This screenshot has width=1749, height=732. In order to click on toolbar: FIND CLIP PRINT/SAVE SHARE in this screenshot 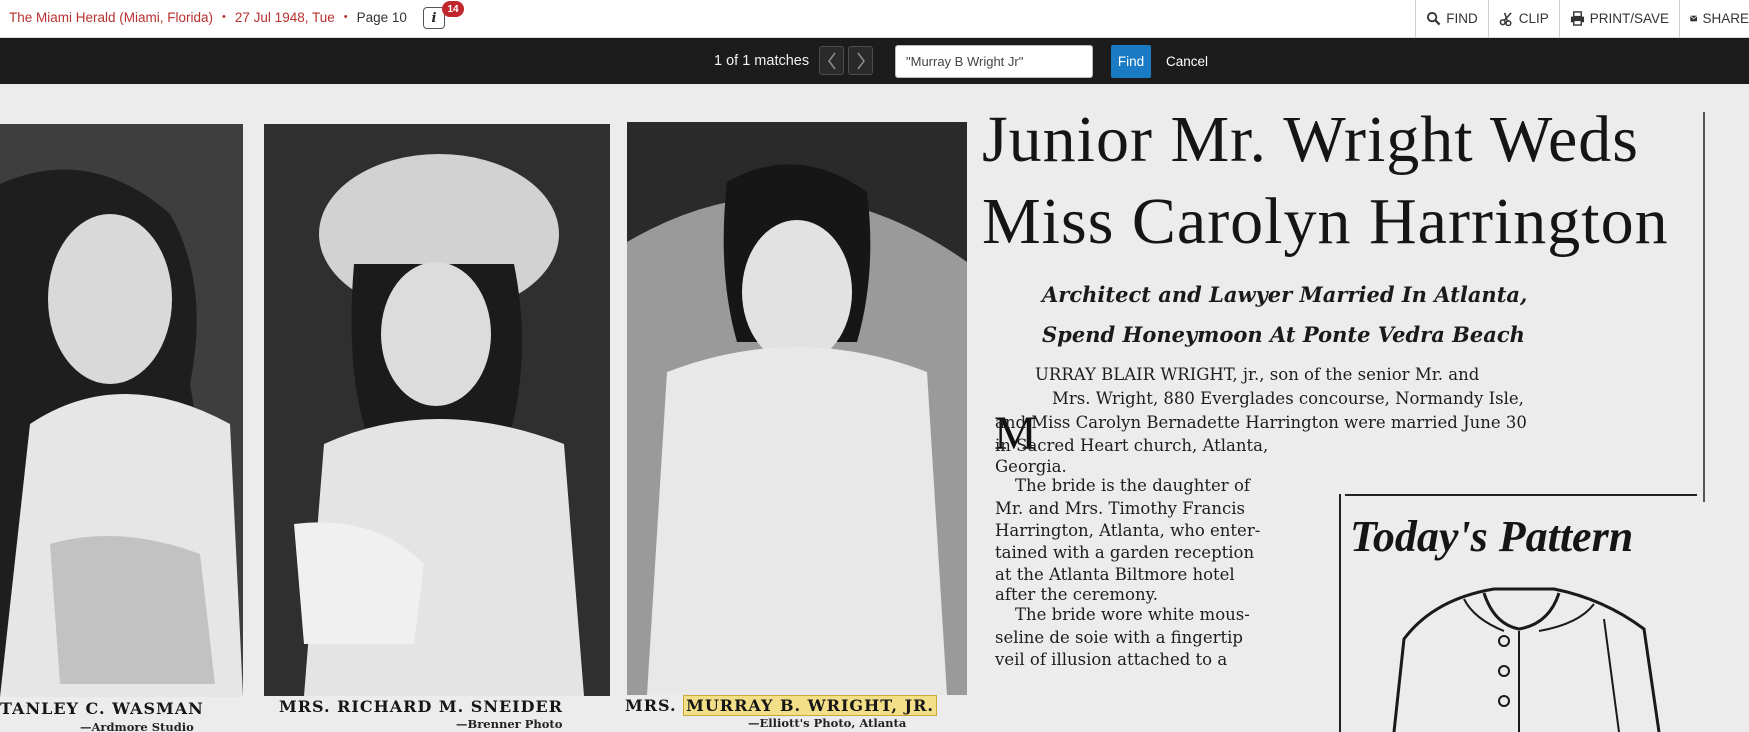, I will do `click(1582, 18)`.